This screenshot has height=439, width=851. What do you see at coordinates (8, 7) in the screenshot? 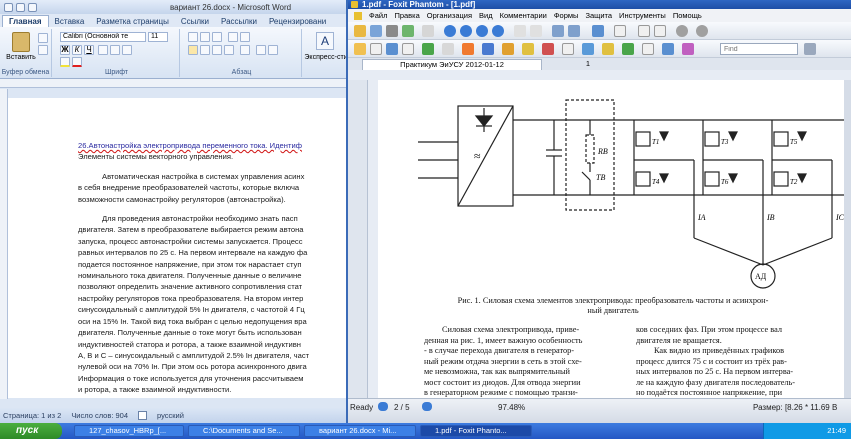
I see `word-office-icon` at bounding box center [8, 7].